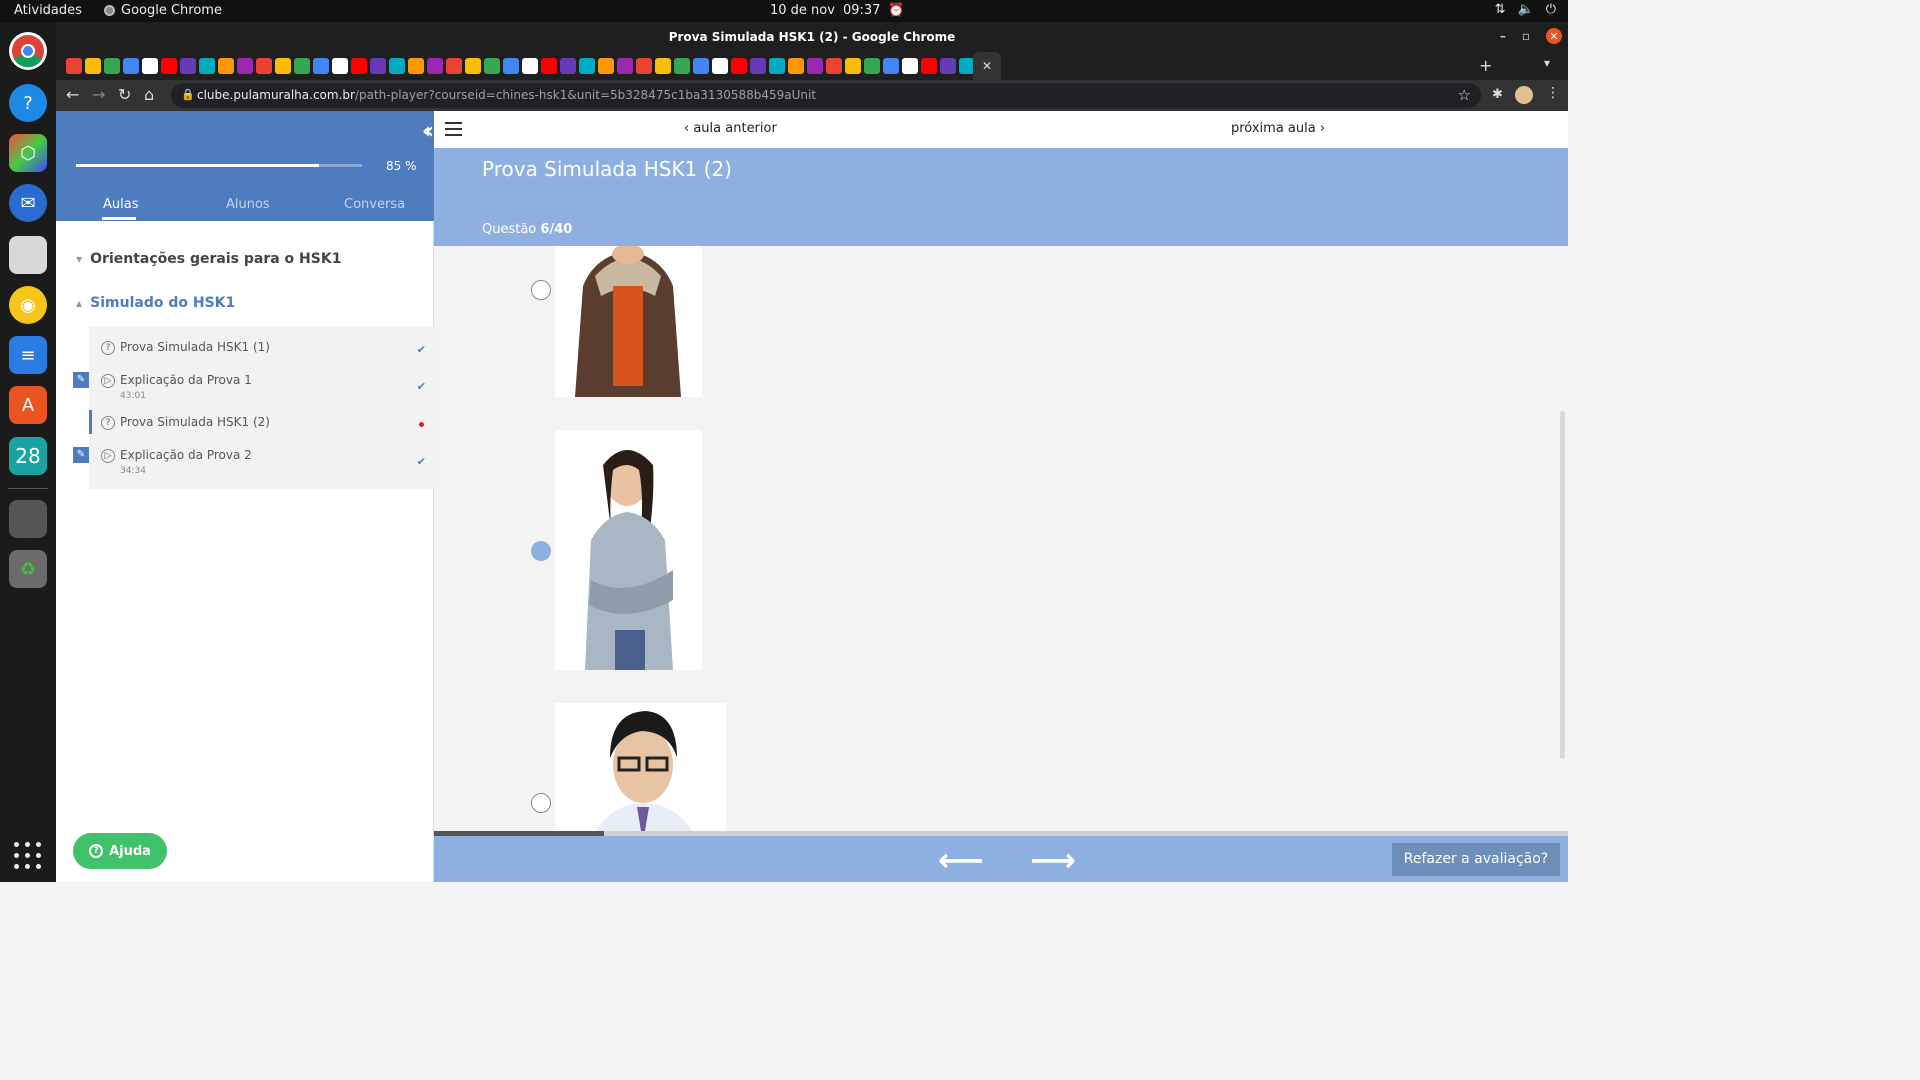  Describe the element at coordinates (28, 569) in the screenshot. I see `trash-dock-icon: ♻` at that location.